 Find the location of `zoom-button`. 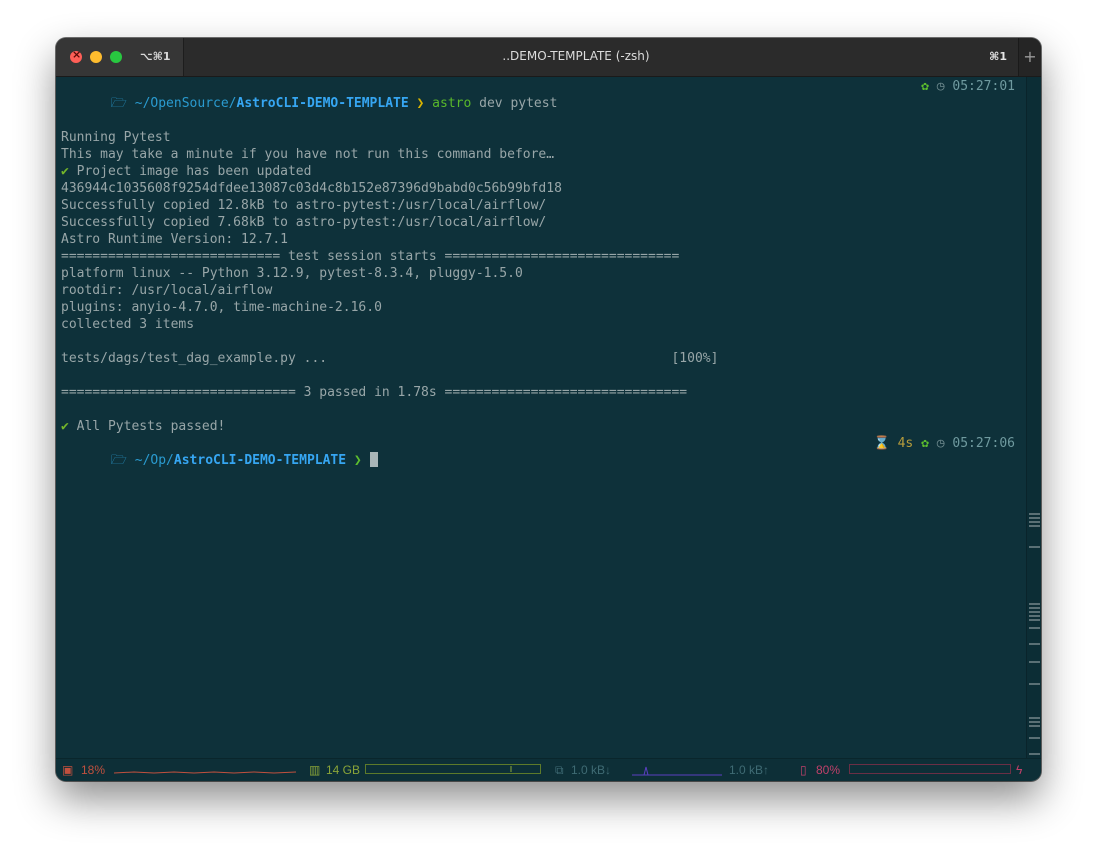

zoom-button is located at coordinates (116, 57).